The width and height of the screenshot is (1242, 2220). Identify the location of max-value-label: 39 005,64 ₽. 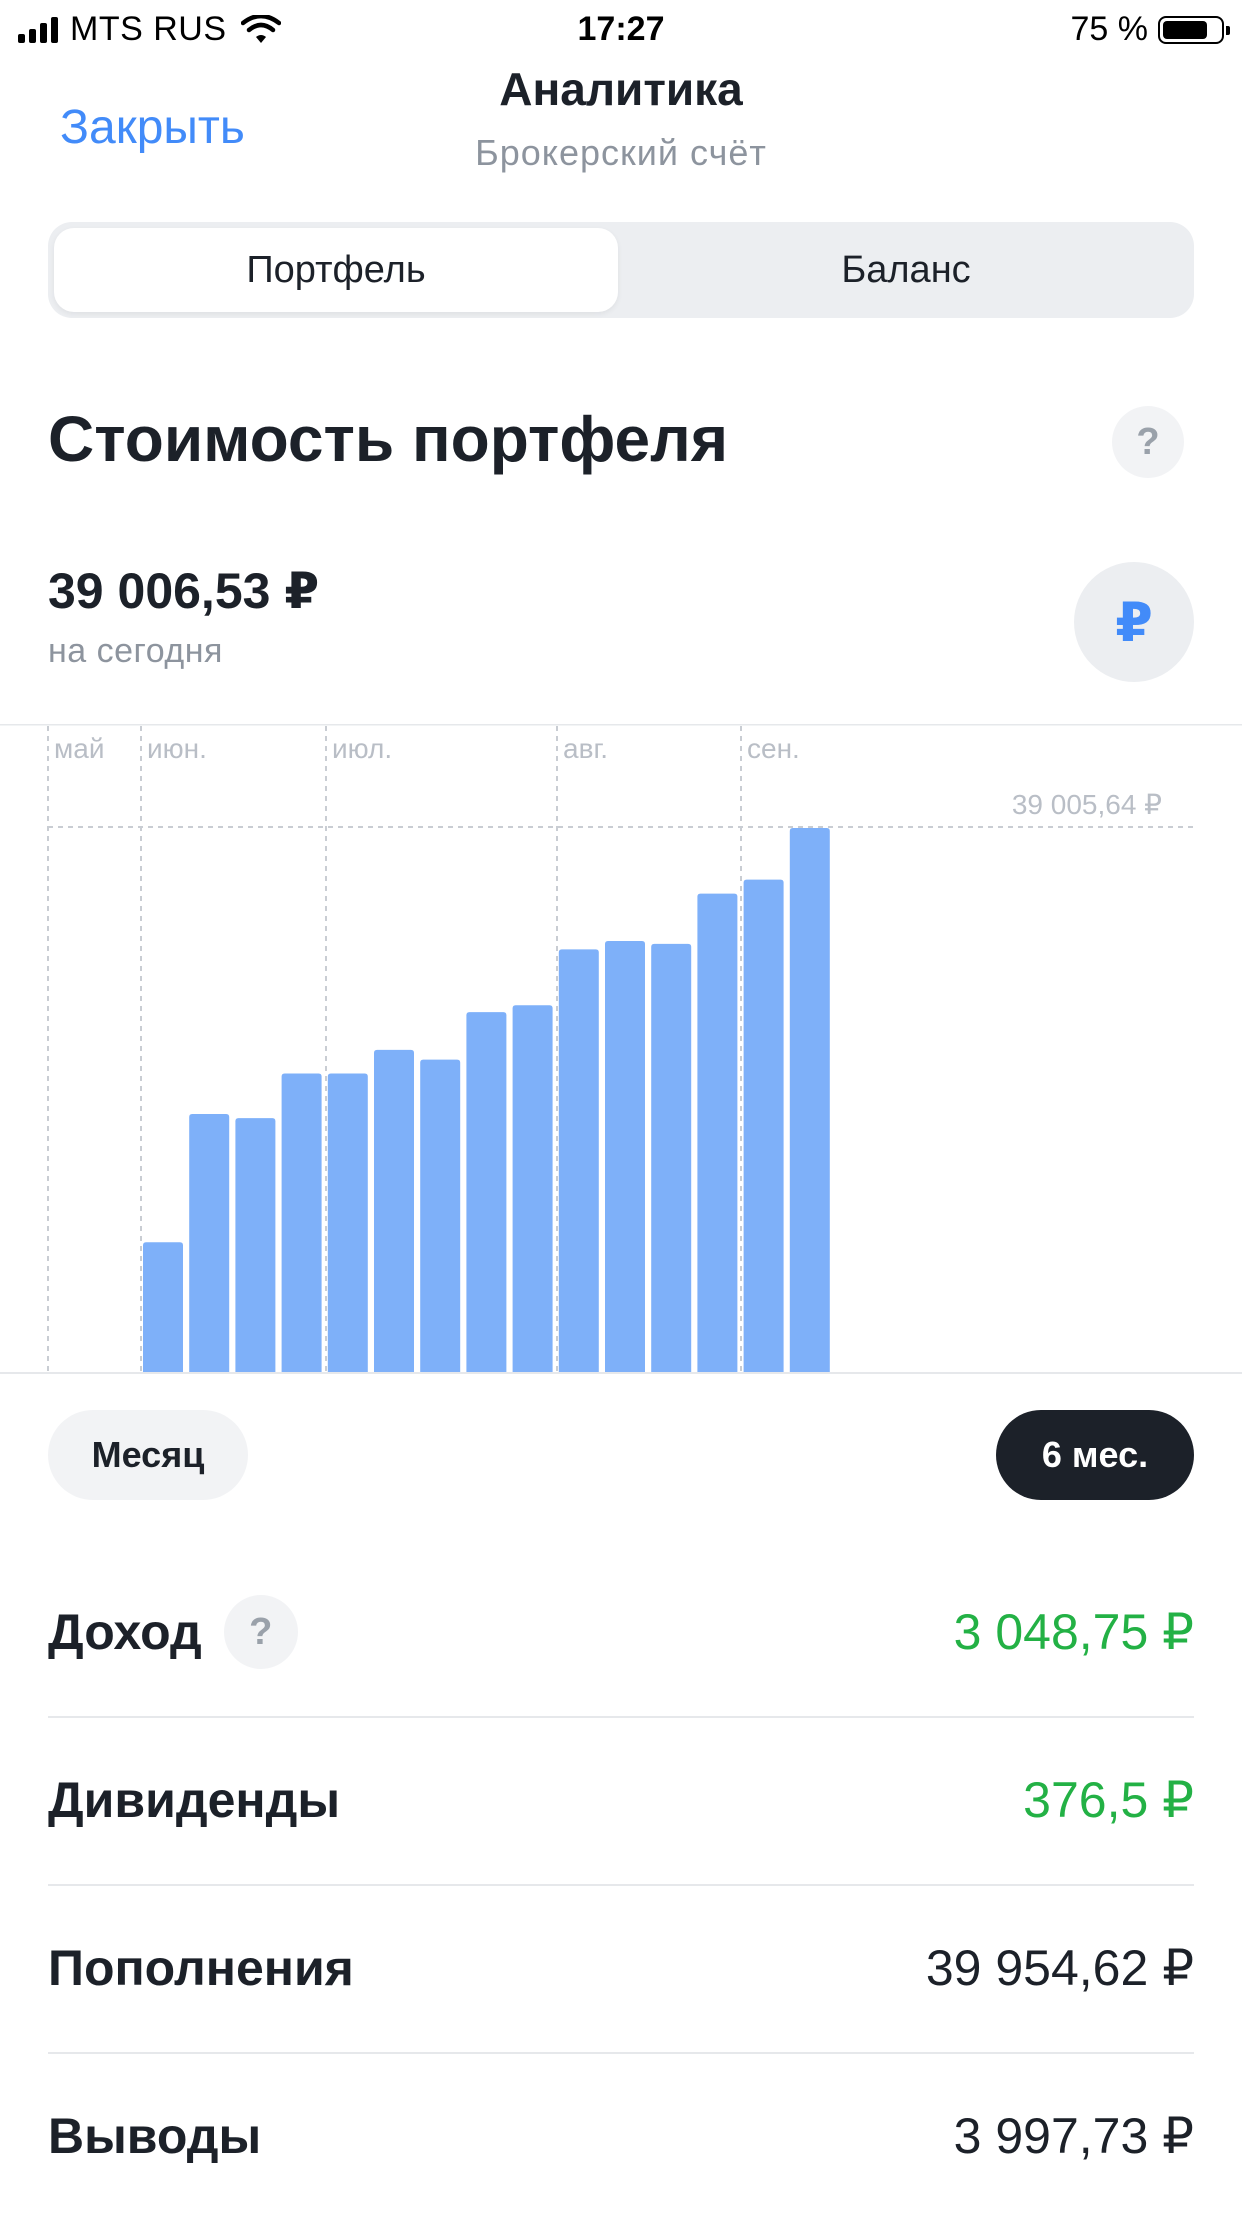
(1087, 804).